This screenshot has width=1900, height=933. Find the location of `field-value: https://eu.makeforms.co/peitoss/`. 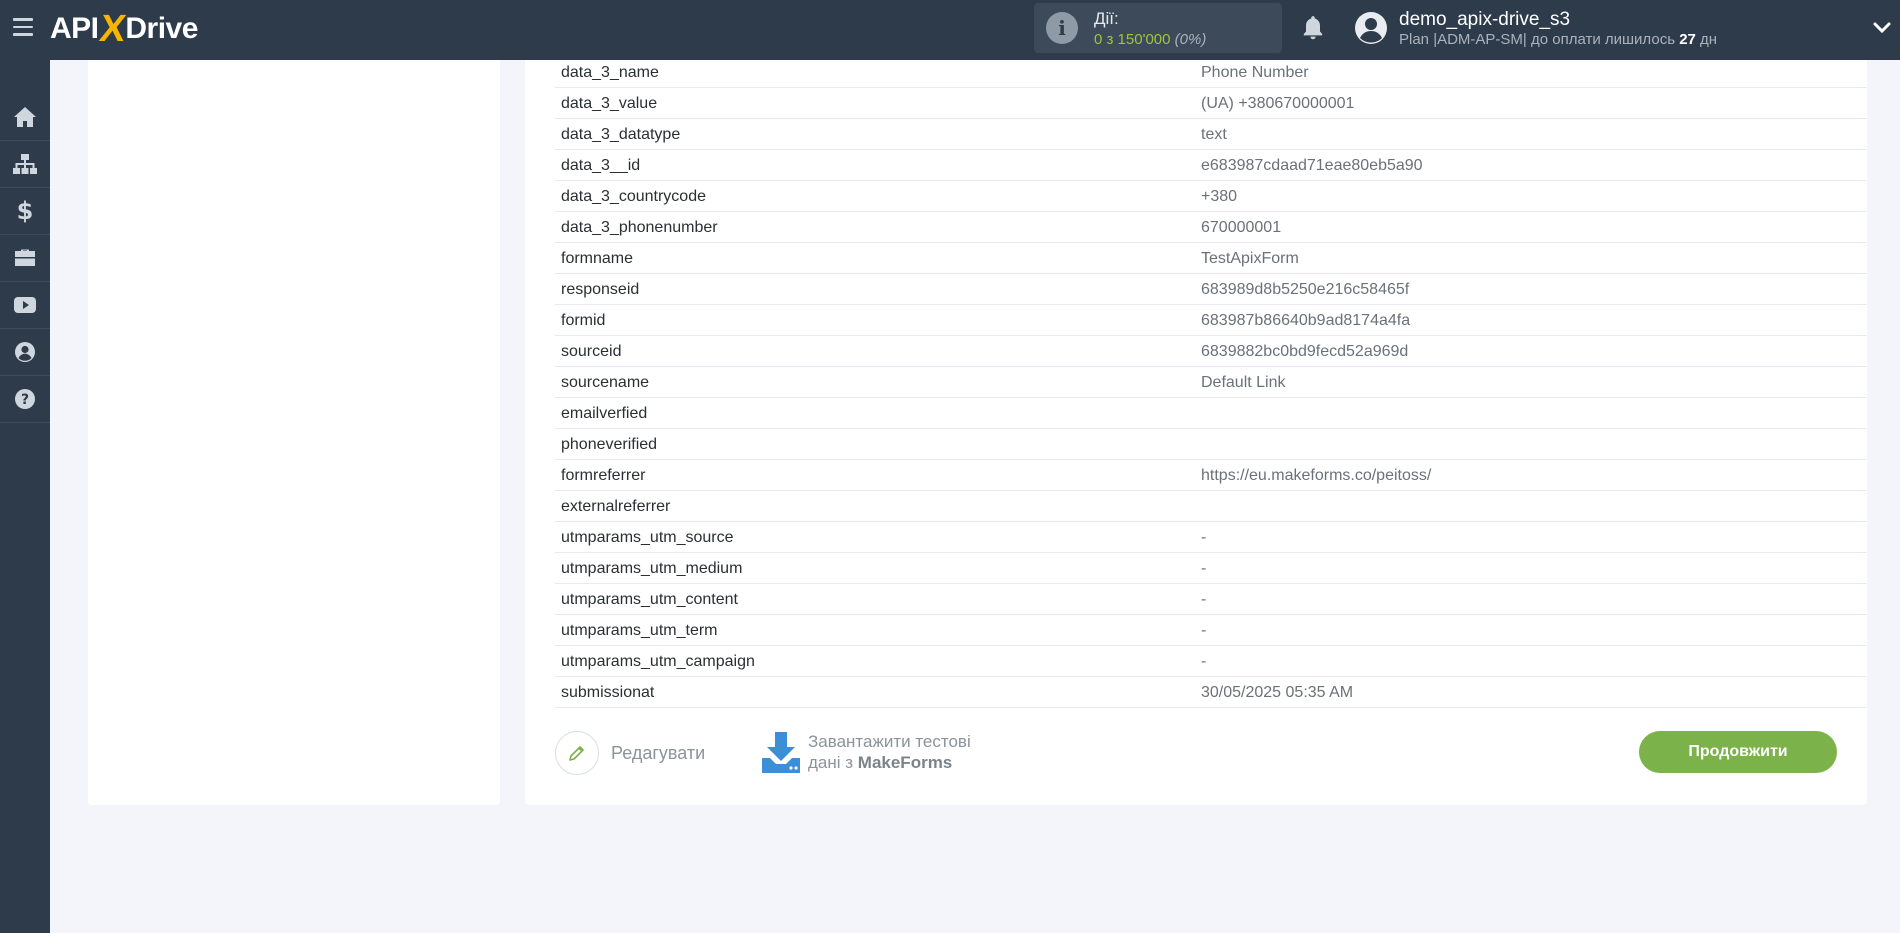

field-value: https://eu.makeforms.co/peitoss/ is located at coordinates (1316, 475).